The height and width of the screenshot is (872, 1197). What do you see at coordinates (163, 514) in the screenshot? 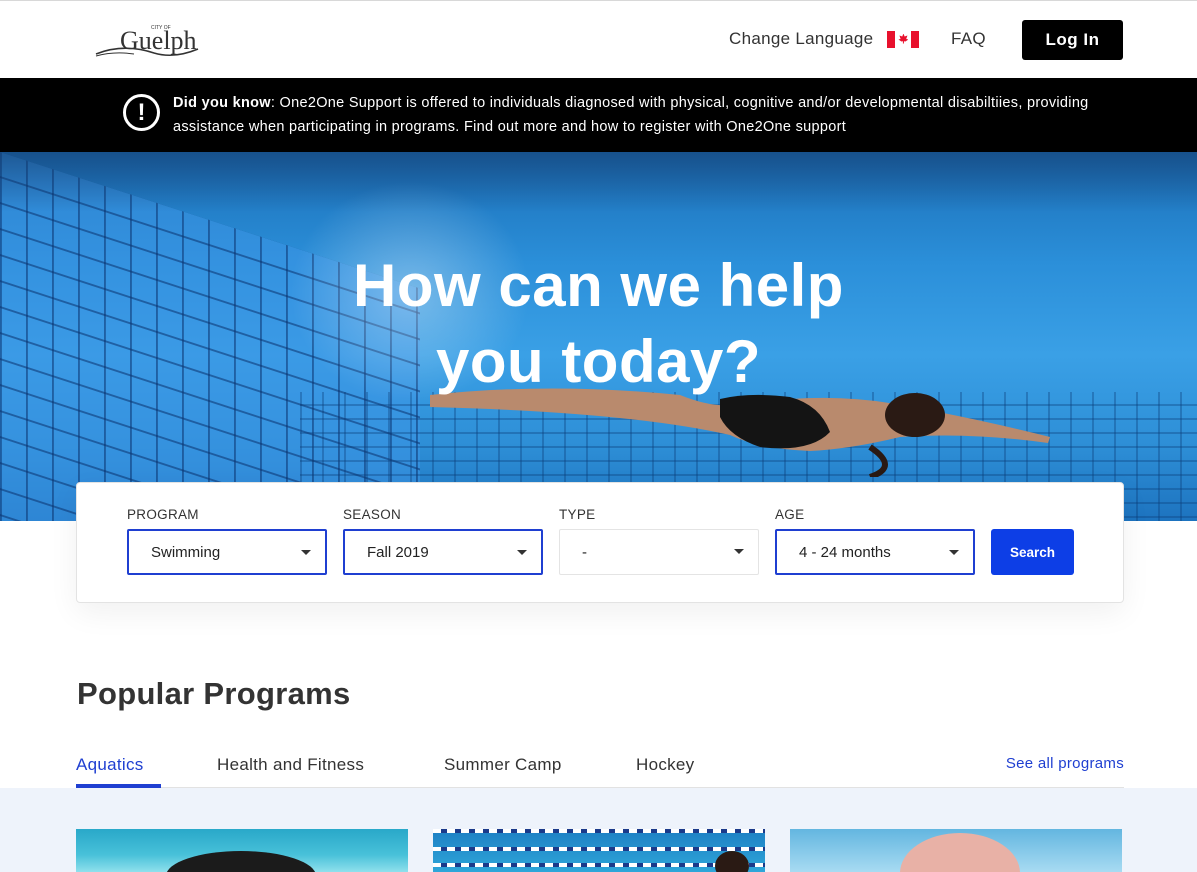
I see `program-label: PROGRAM` at bounding box center [163, 514].